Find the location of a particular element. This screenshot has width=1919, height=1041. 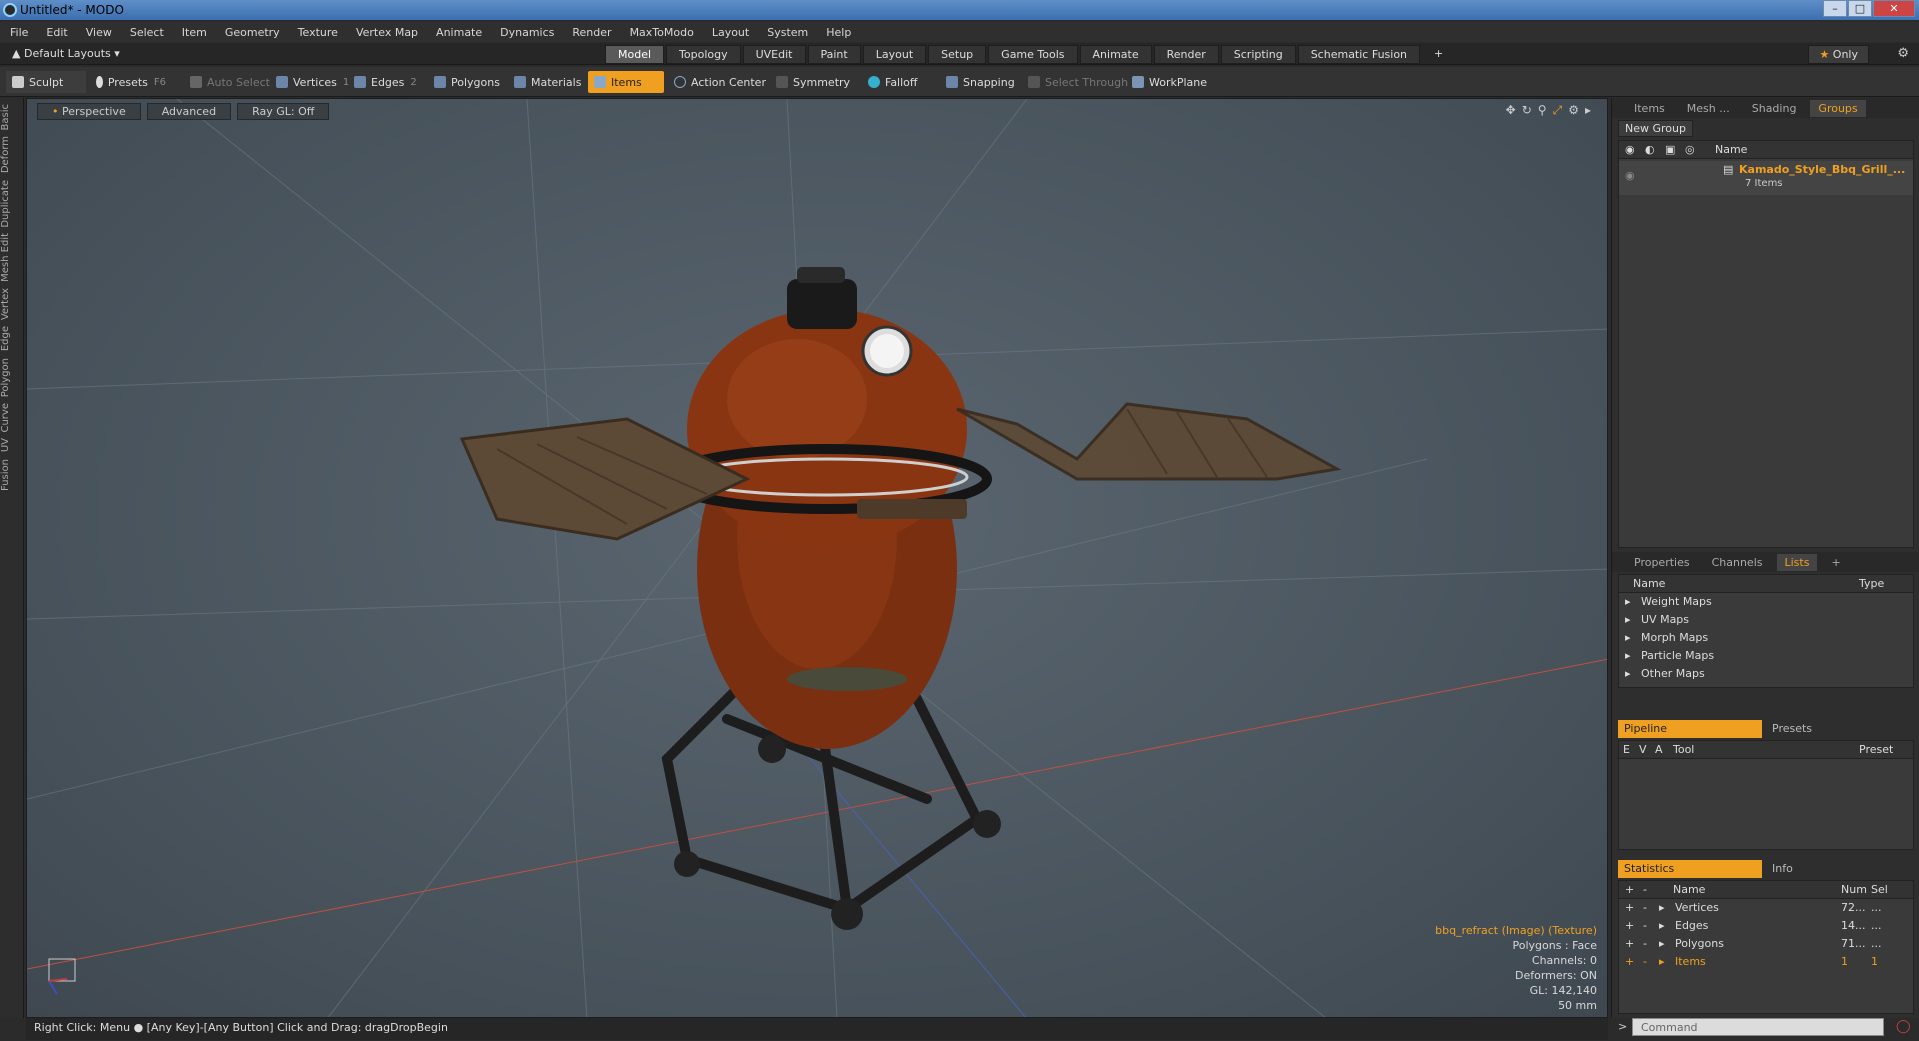

presets-button: Presets F6 is located at coordinates (131, 82).